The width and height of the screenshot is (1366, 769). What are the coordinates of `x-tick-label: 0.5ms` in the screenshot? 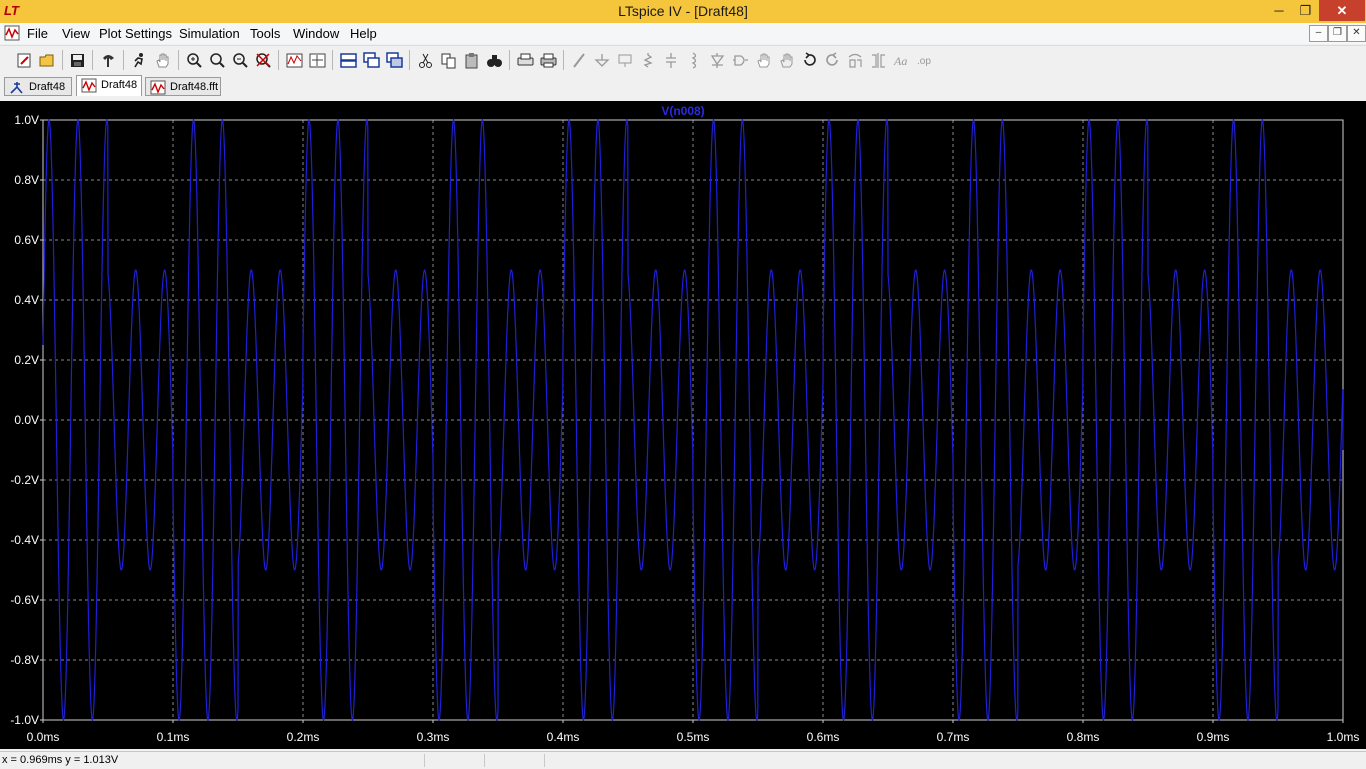 It's located at (693, 737).